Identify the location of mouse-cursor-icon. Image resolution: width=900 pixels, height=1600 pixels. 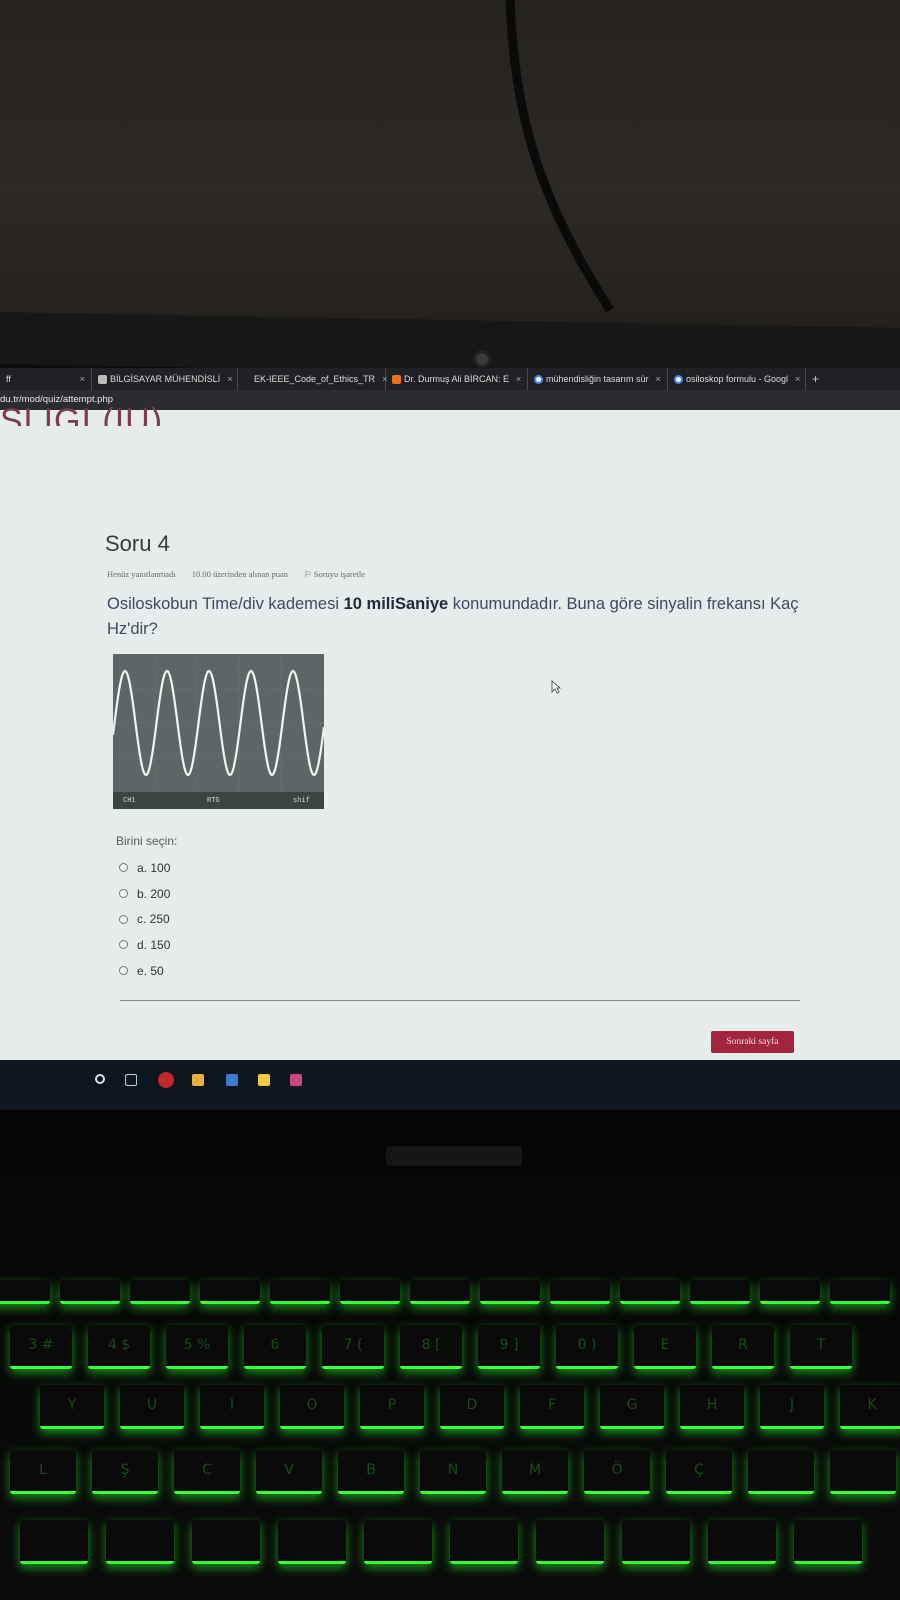
(556, 687).